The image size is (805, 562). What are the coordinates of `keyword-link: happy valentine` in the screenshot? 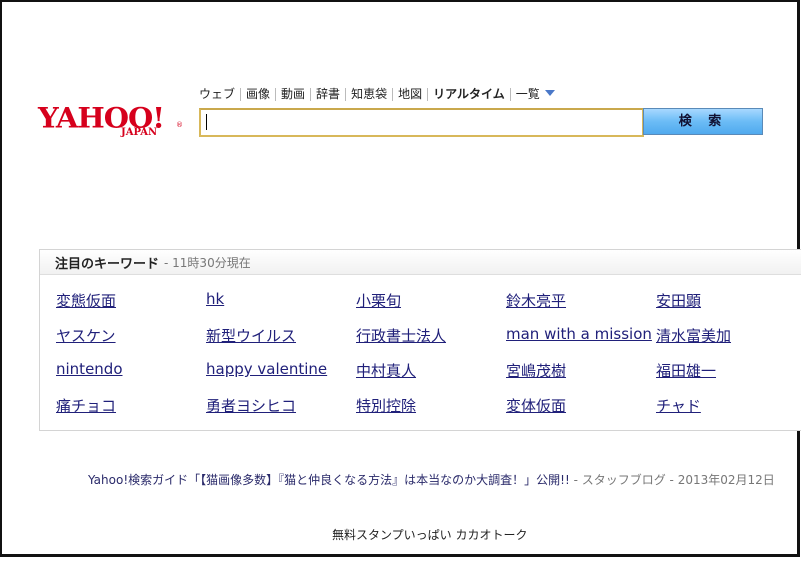 It's located at (266, 369).